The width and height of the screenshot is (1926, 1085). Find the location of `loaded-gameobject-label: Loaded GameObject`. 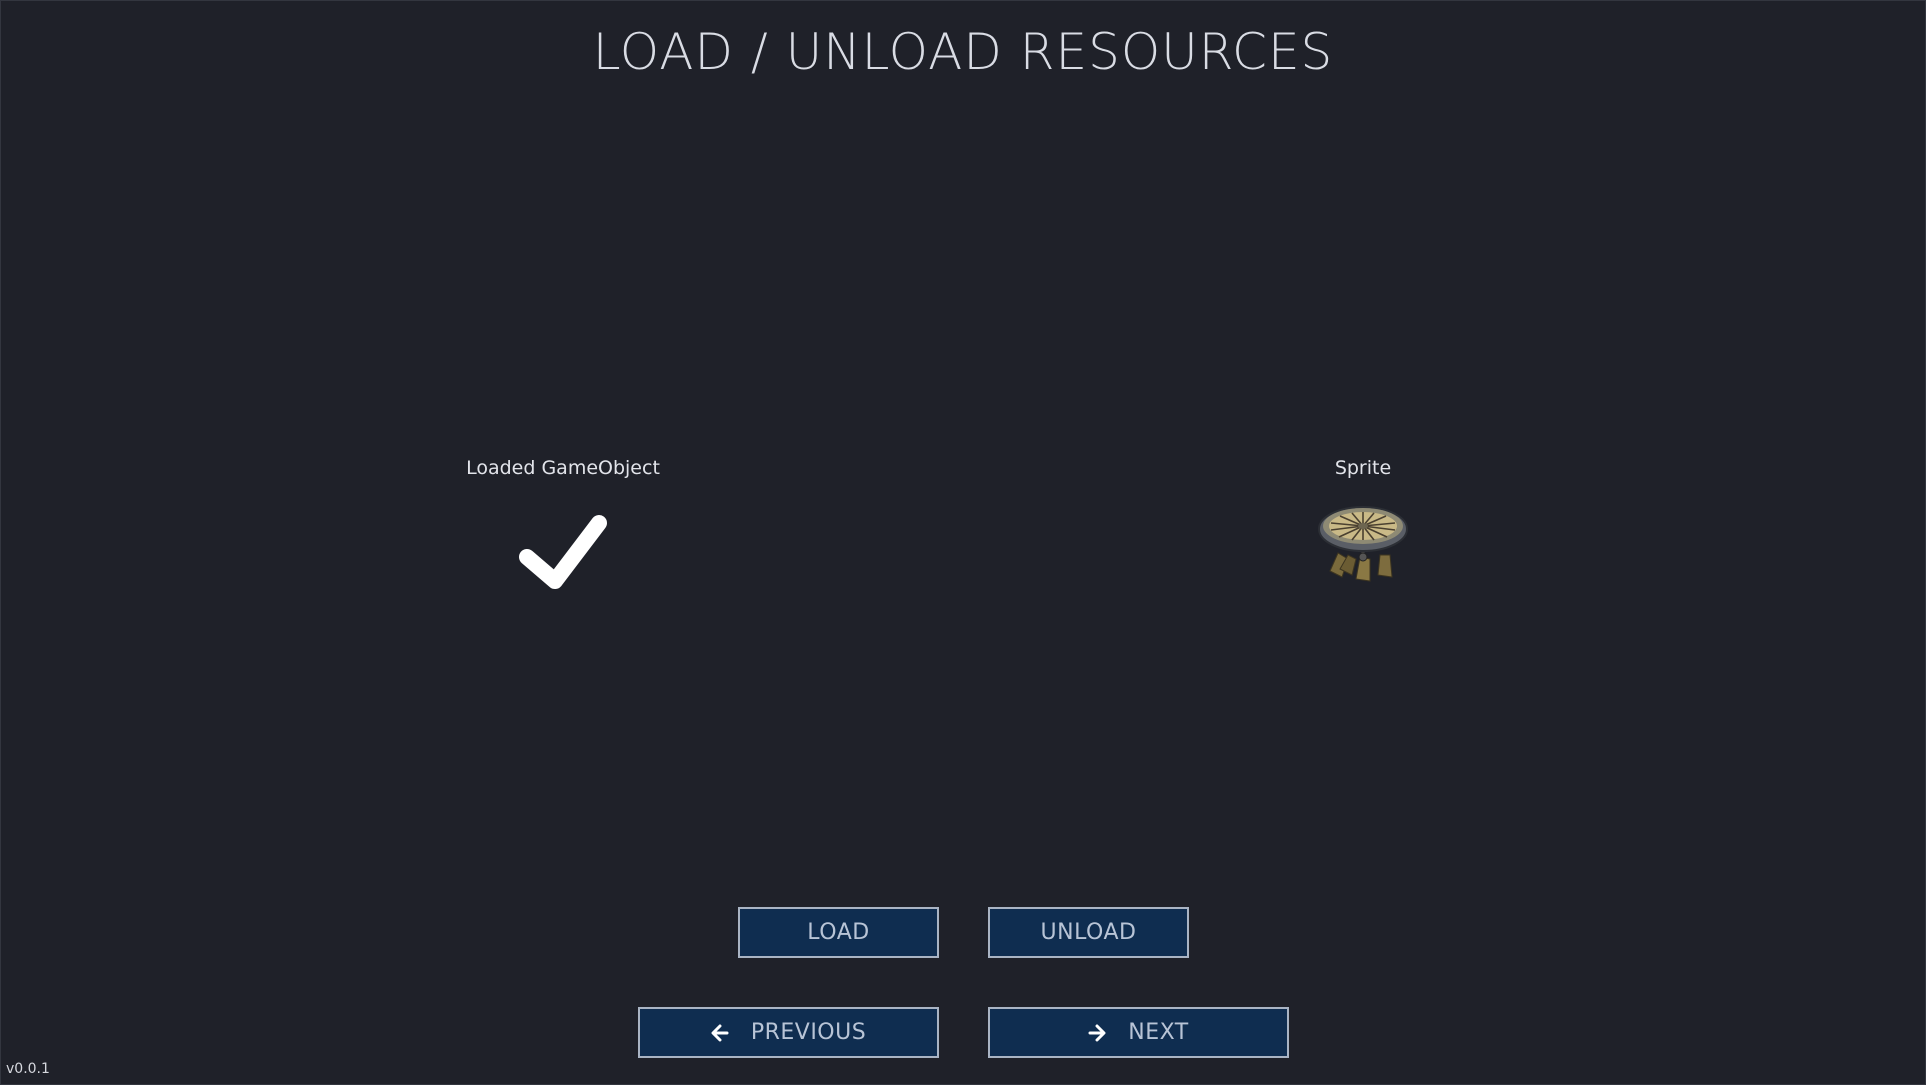

loaded-gameobject-label: Loaded GameObject is located at coordinates (563, 468).